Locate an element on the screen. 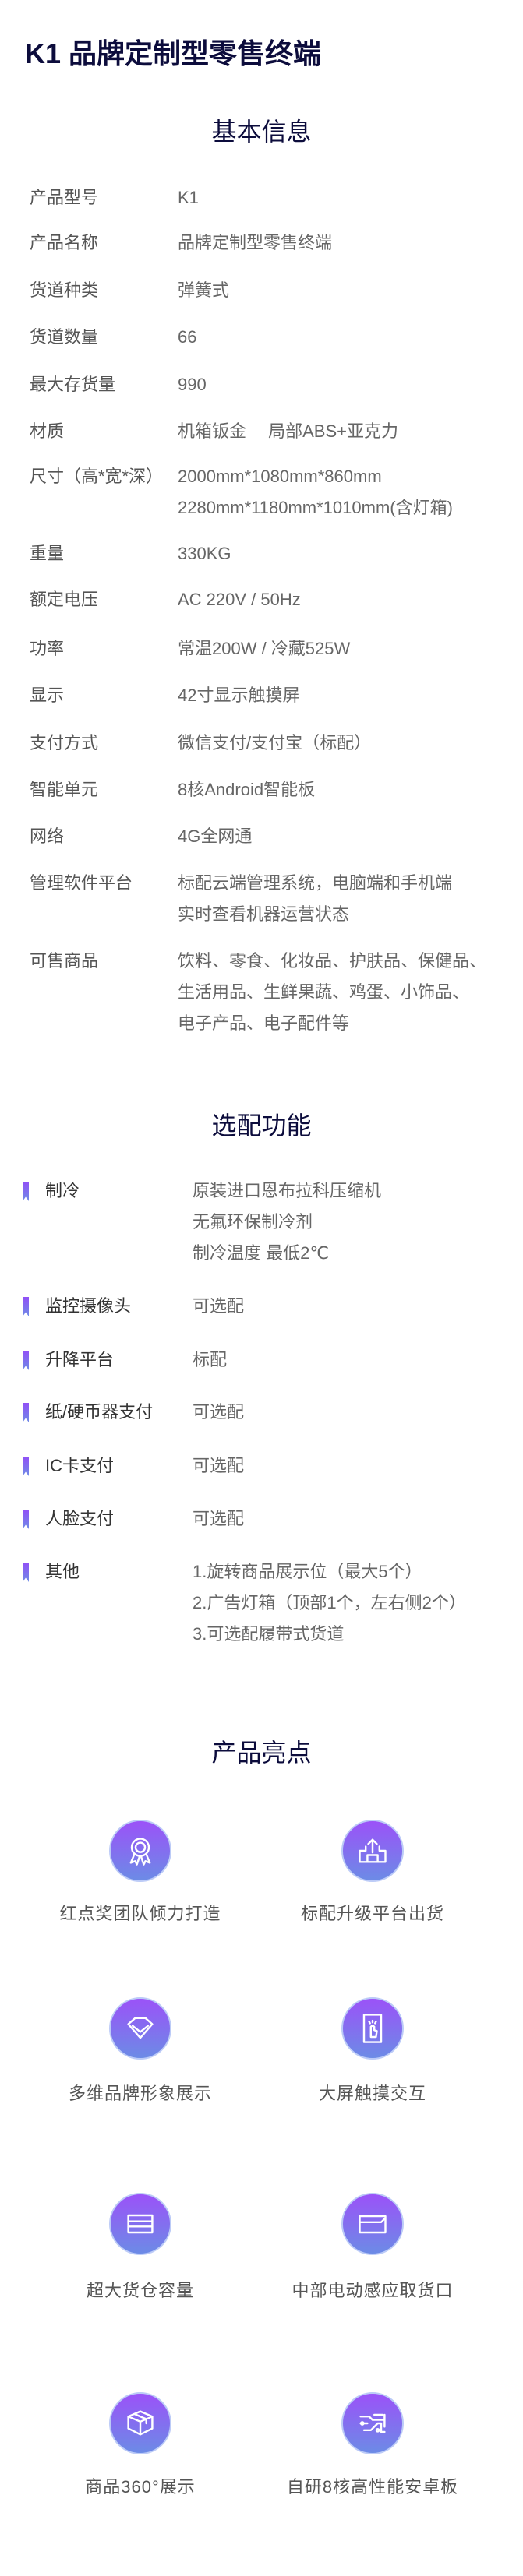 The width and height of the screenshot is (523, 2576). option-label: 人脸支付 is located at coordinates (80, 1518).